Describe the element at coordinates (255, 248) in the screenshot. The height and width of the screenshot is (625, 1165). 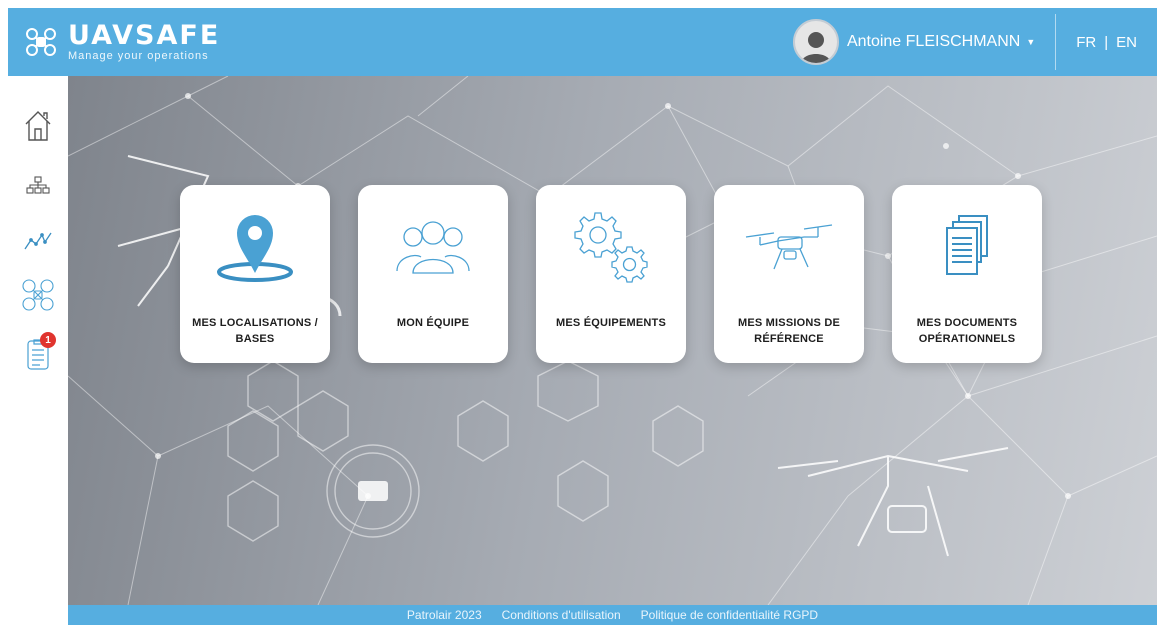
I see `location-pin-icon` at that location.